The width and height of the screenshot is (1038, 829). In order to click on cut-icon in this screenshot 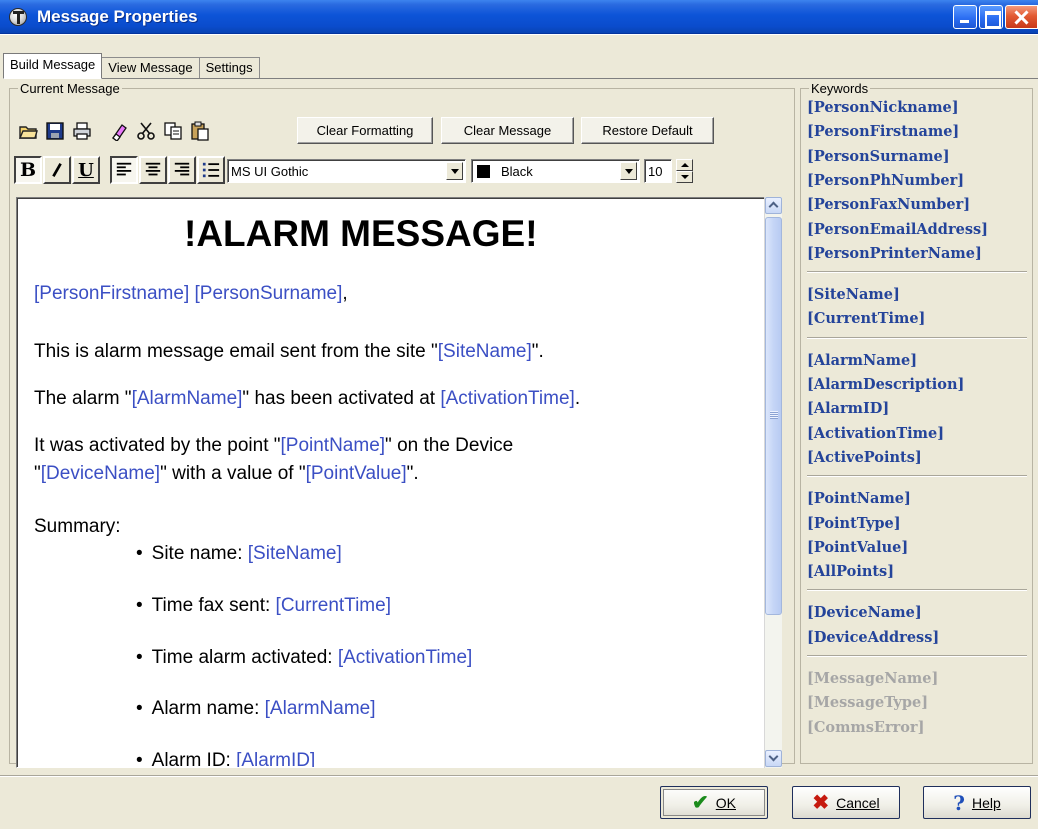, I will do `click(145, 130)`.